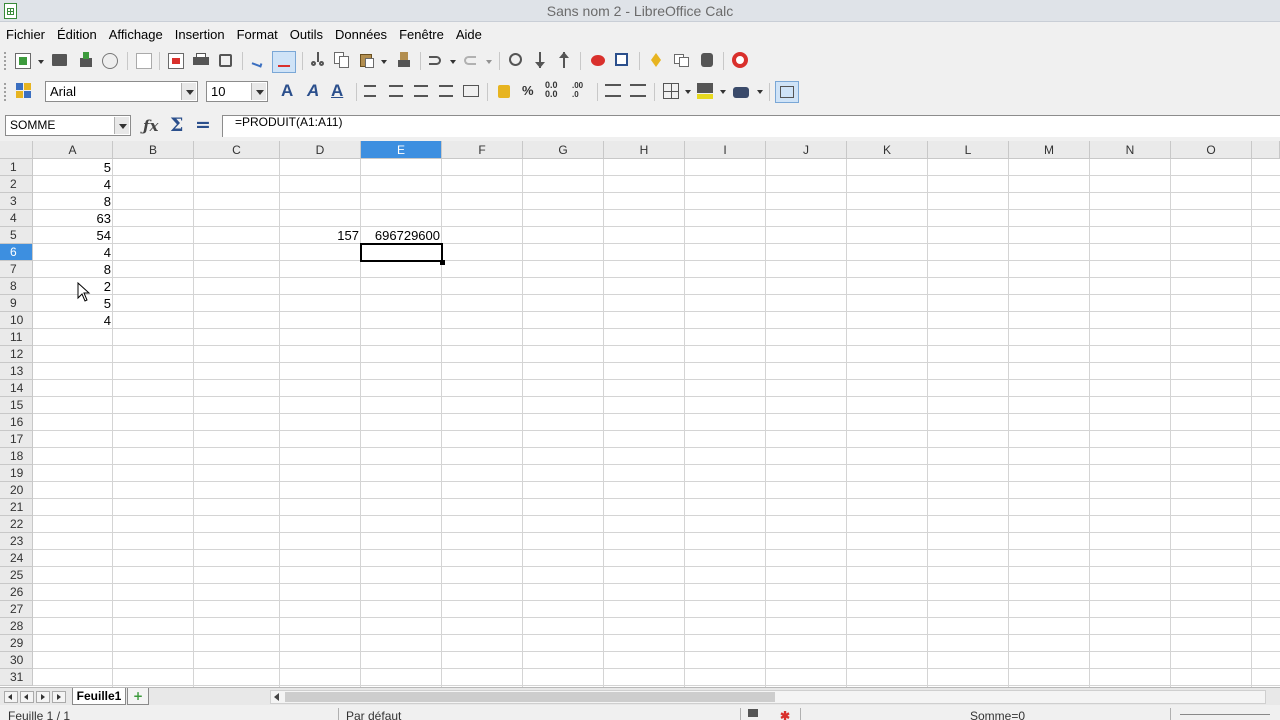 This screenshot has width=1280, height=720. Describe the element at coordinates (68, 125) in the screenshot. I see `name-box: SOMME` at that location.